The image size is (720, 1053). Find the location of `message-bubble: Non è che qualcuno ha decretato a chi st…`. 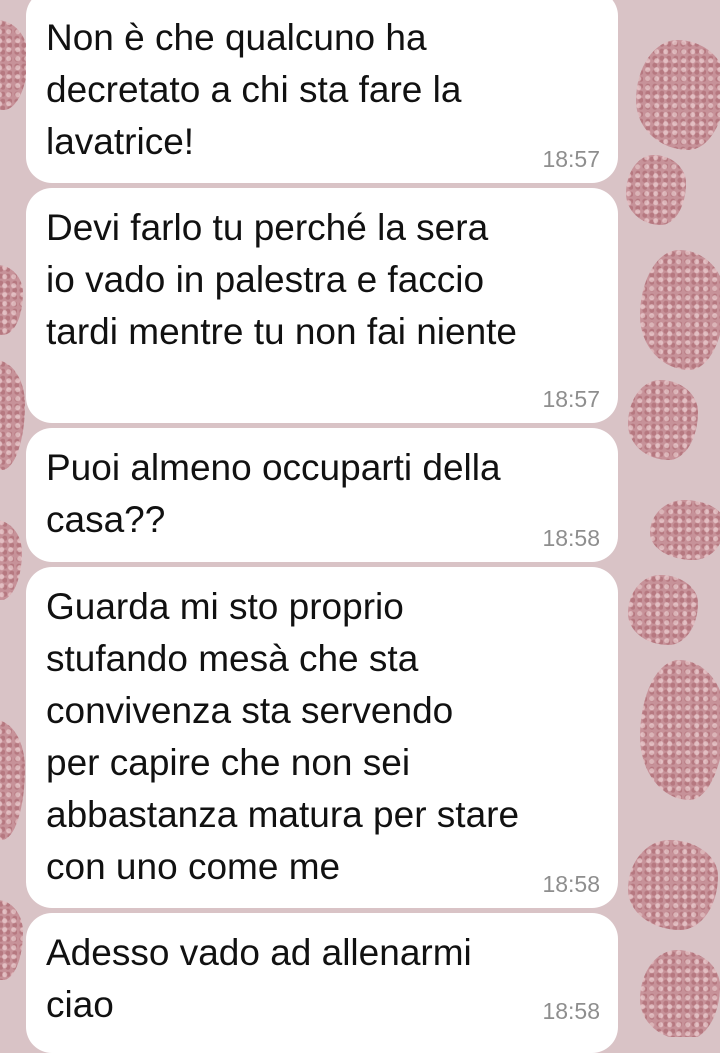

message-bubble: Non è che qualcuno ha decretato a chi st… is located at coordinates (322, 91).